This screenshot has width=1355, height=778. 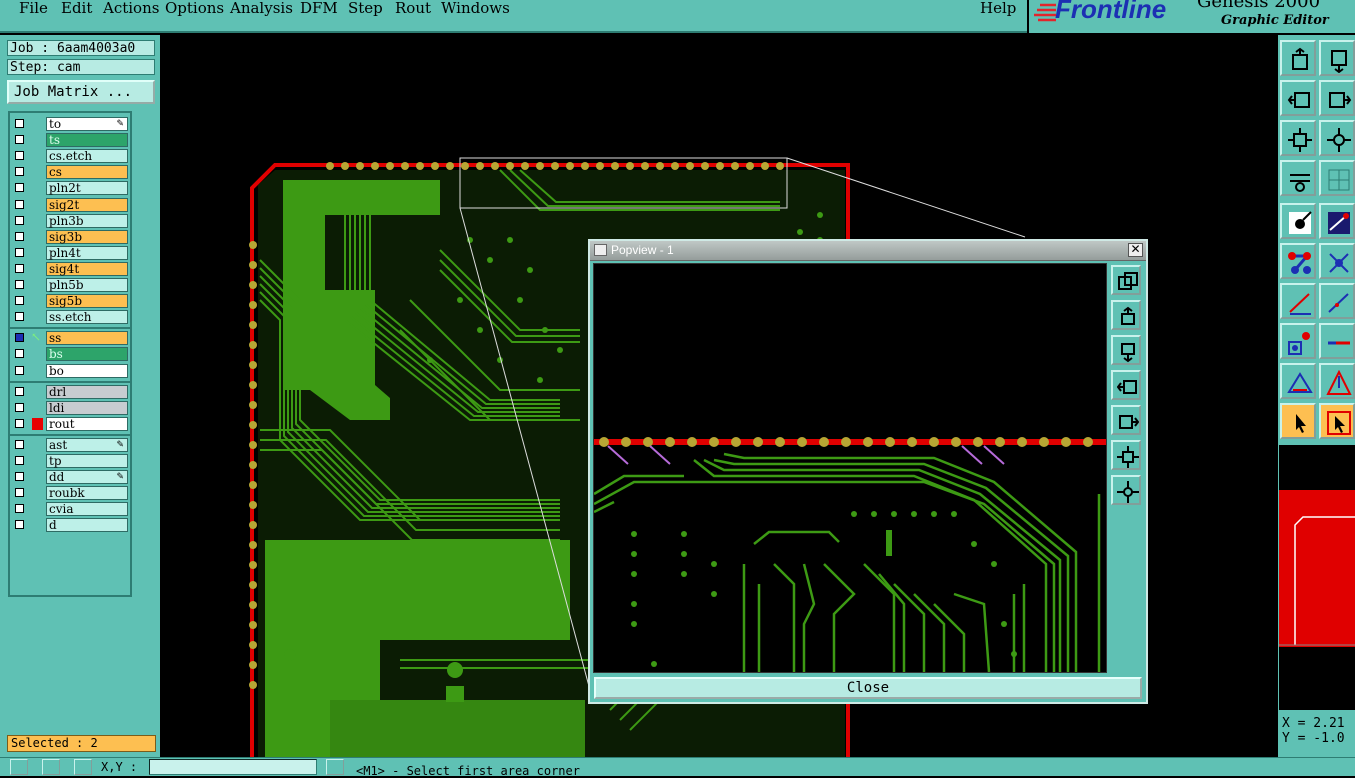 I want to click on overview-minimap, so click(x=1317, y=577).